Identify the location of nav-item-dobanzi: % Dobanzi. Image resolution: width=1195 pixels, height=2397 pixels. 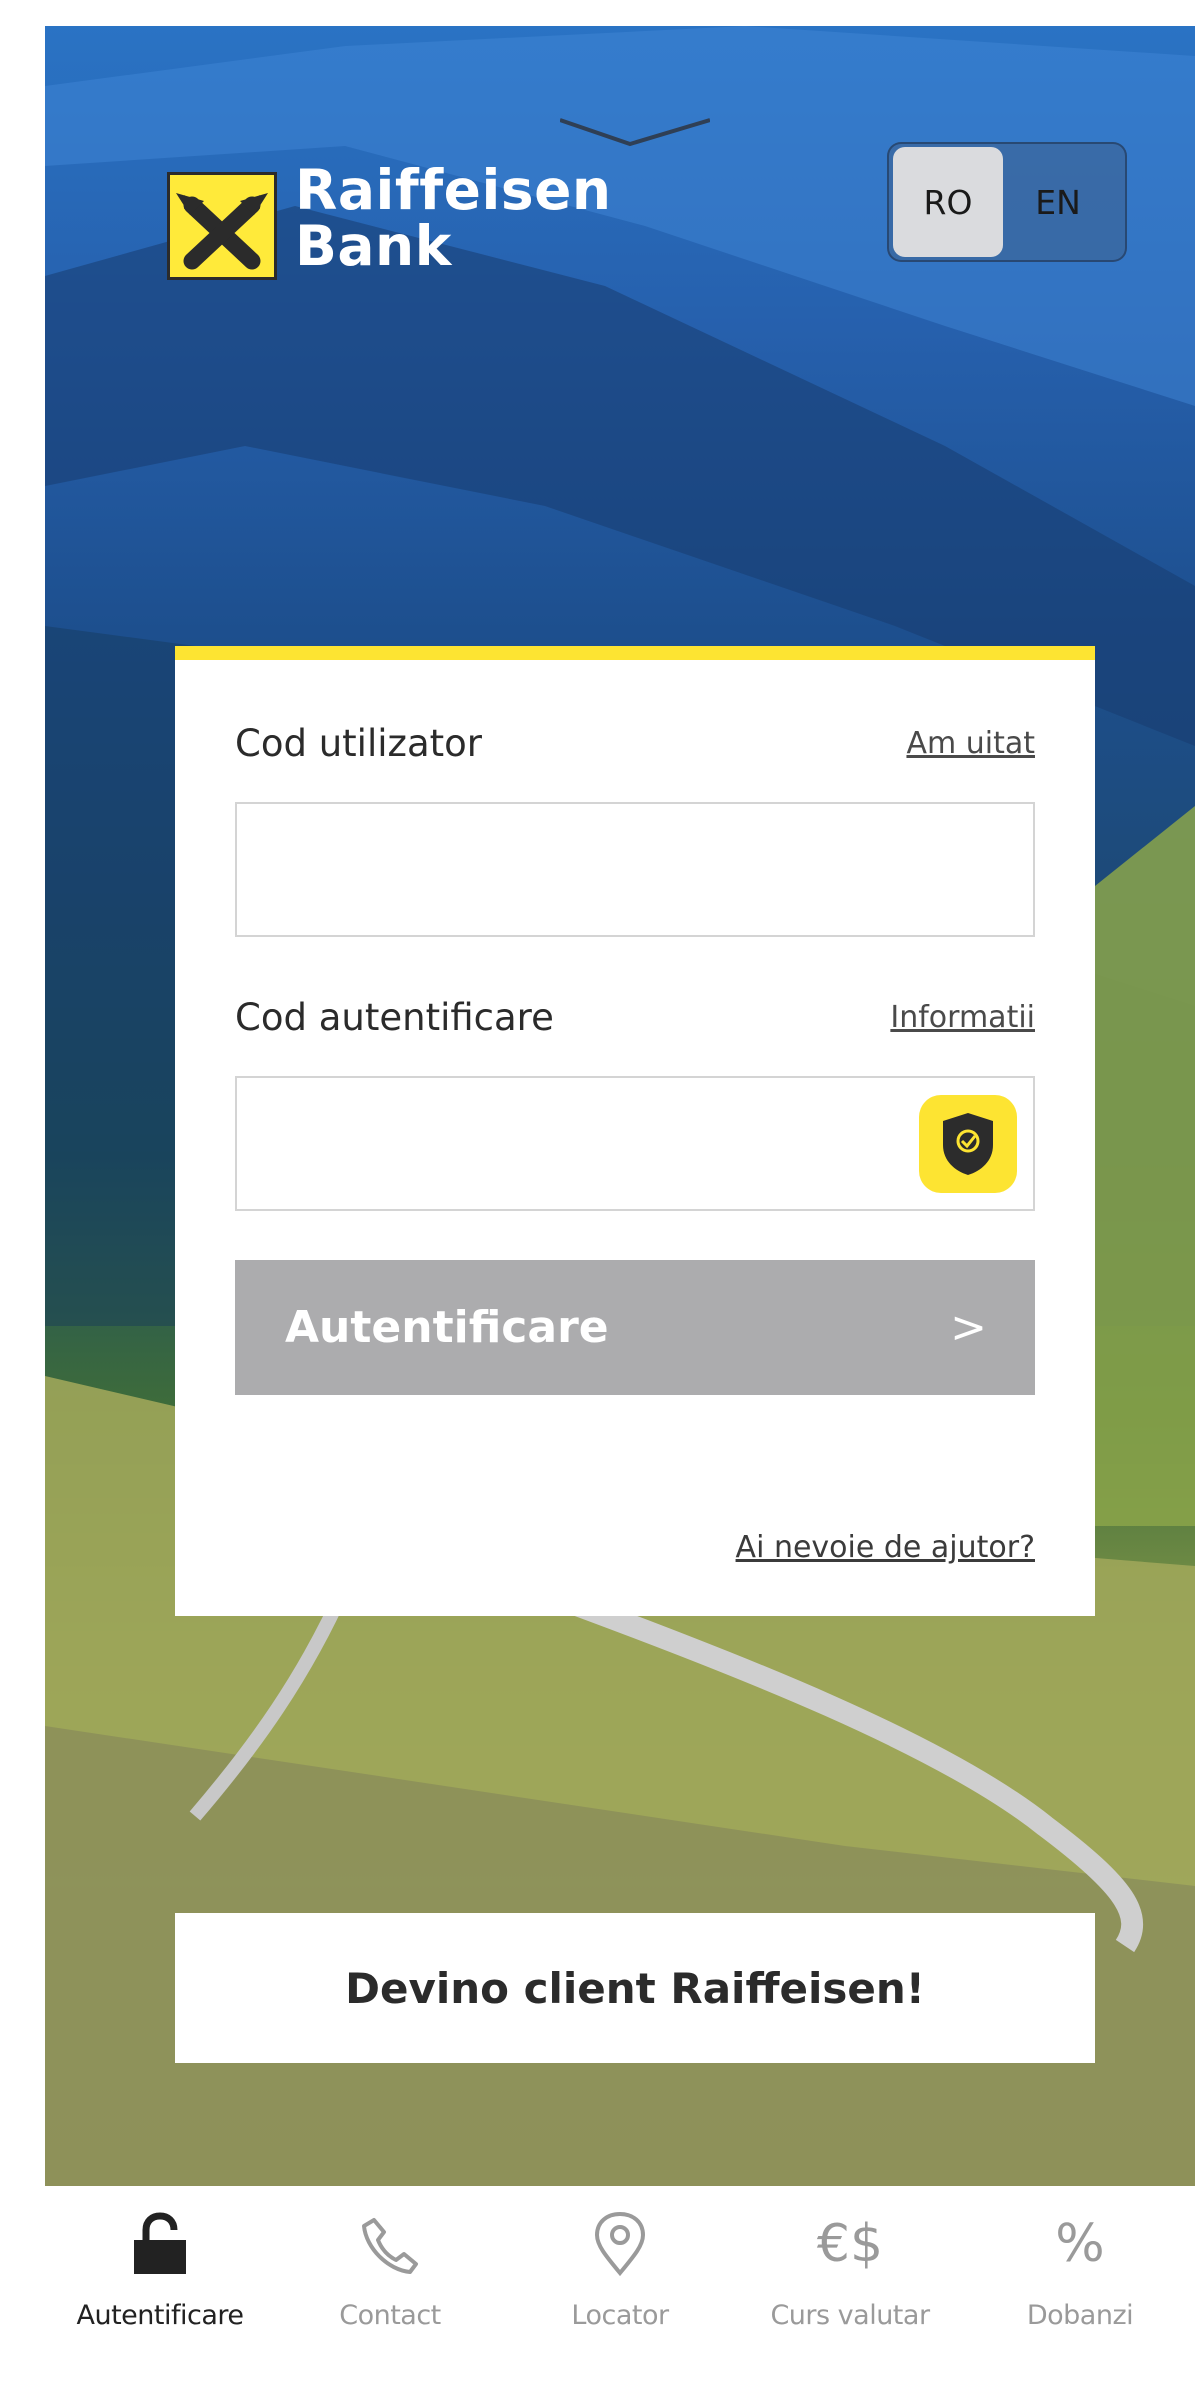
(1080, 2280).